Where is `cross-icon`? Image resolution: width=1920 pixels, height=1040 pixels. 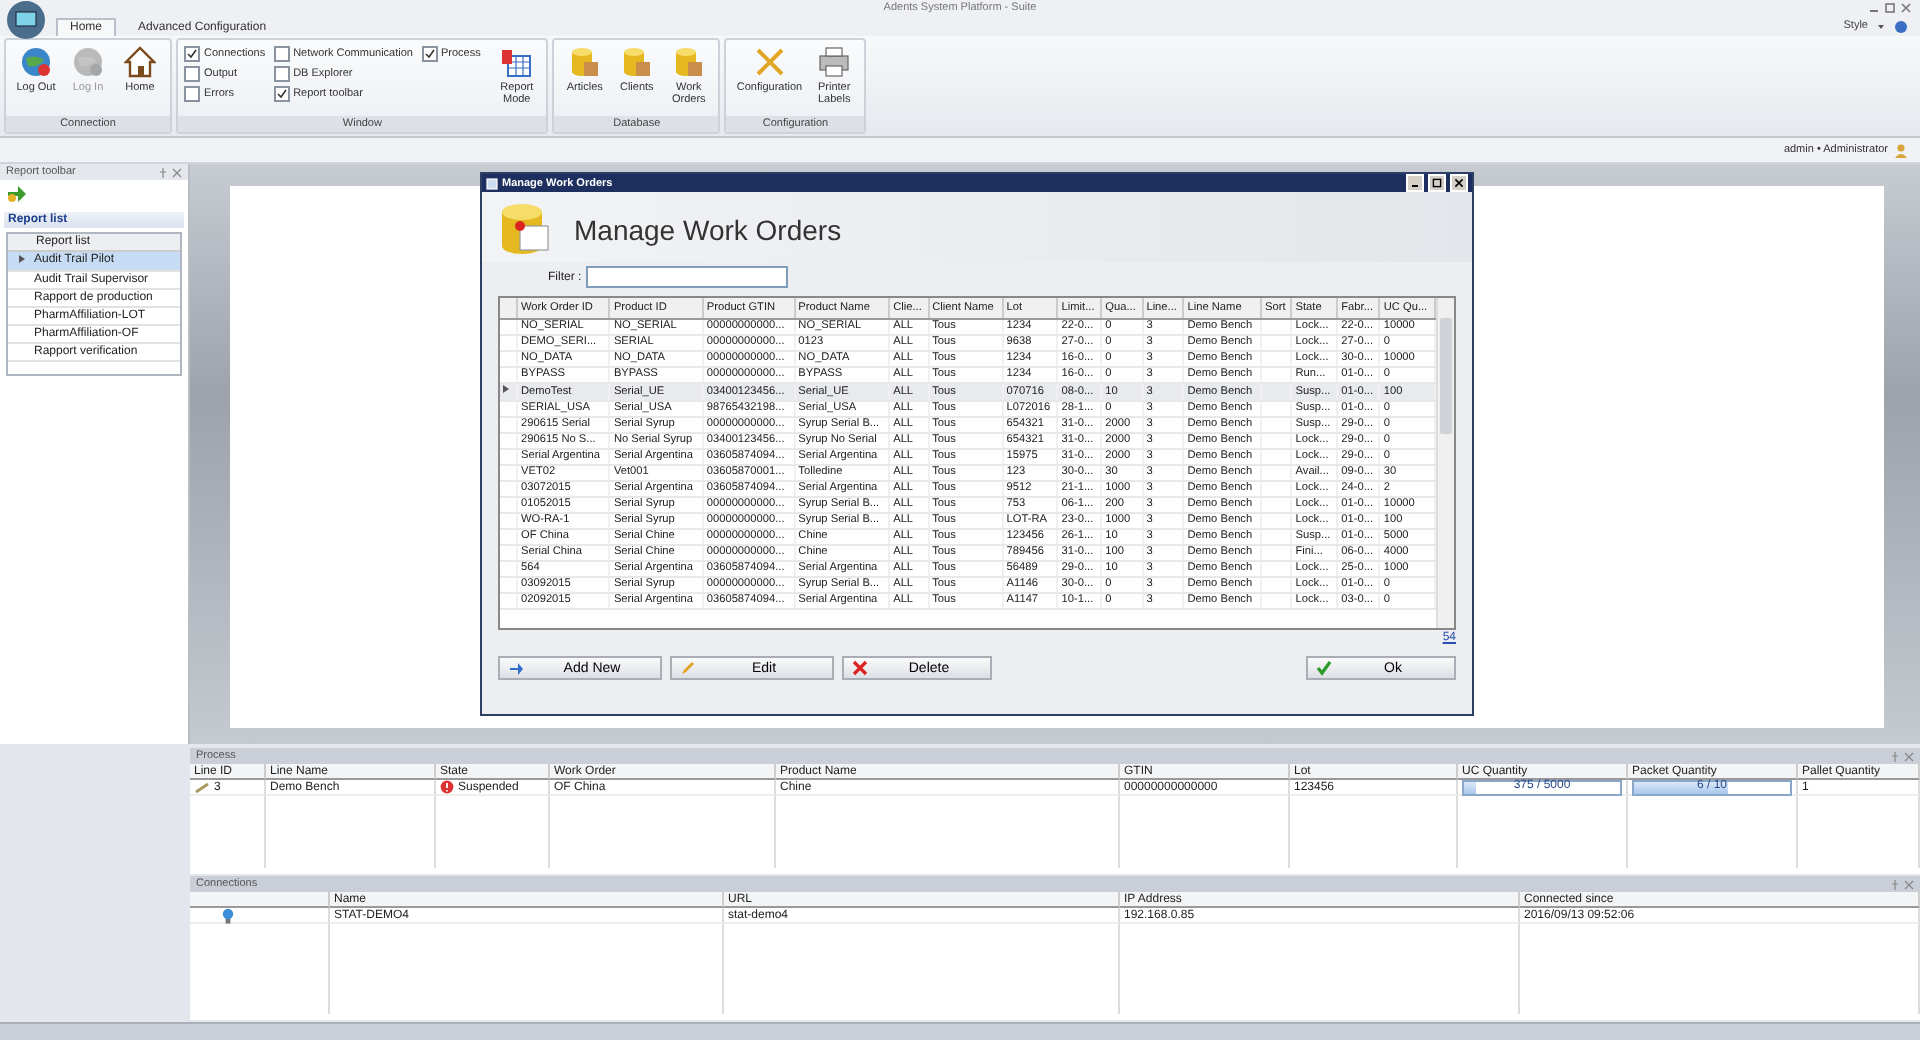
cross-icon is located at coordinates (860, 668).